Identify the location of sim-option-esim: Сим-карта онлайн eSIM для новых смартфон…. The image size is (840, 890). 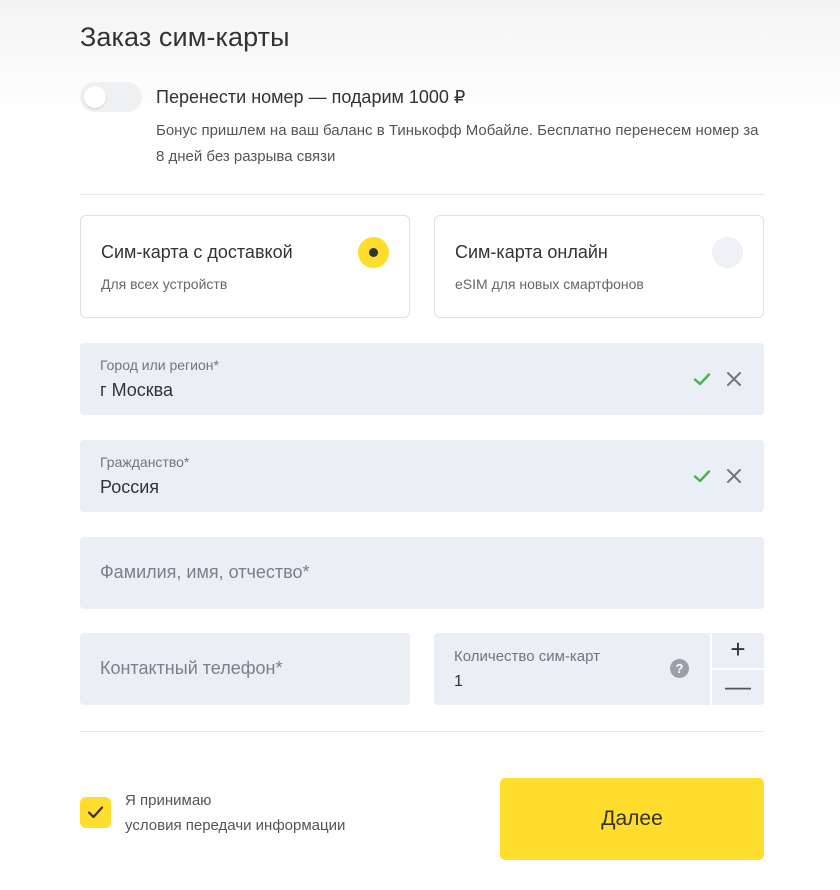
(599, 266).